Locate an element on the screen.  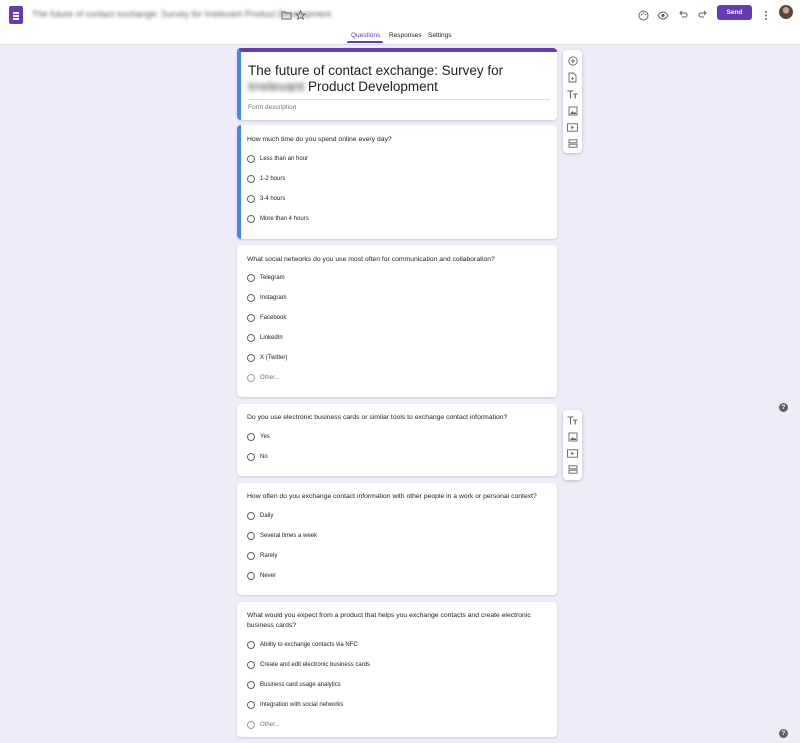
redo-icon is located at coordinates (703, 15).